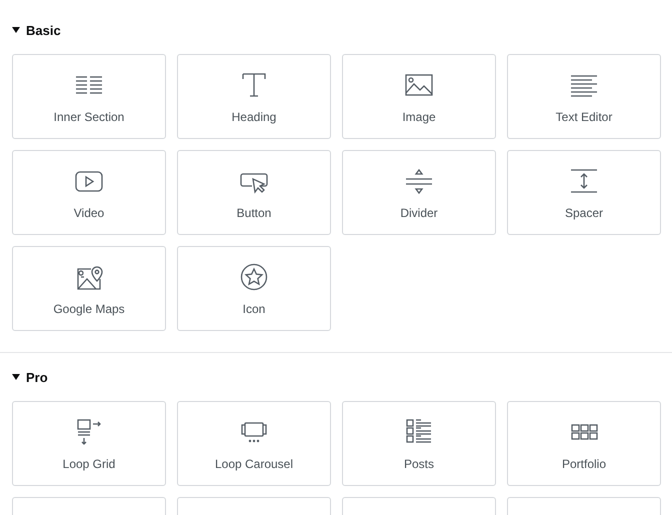 This screenshot has width=672, height=515. Describe the element at coordinates (254, 443) in the screenshot. I see `widget-card: Loop Carousel` at that location.